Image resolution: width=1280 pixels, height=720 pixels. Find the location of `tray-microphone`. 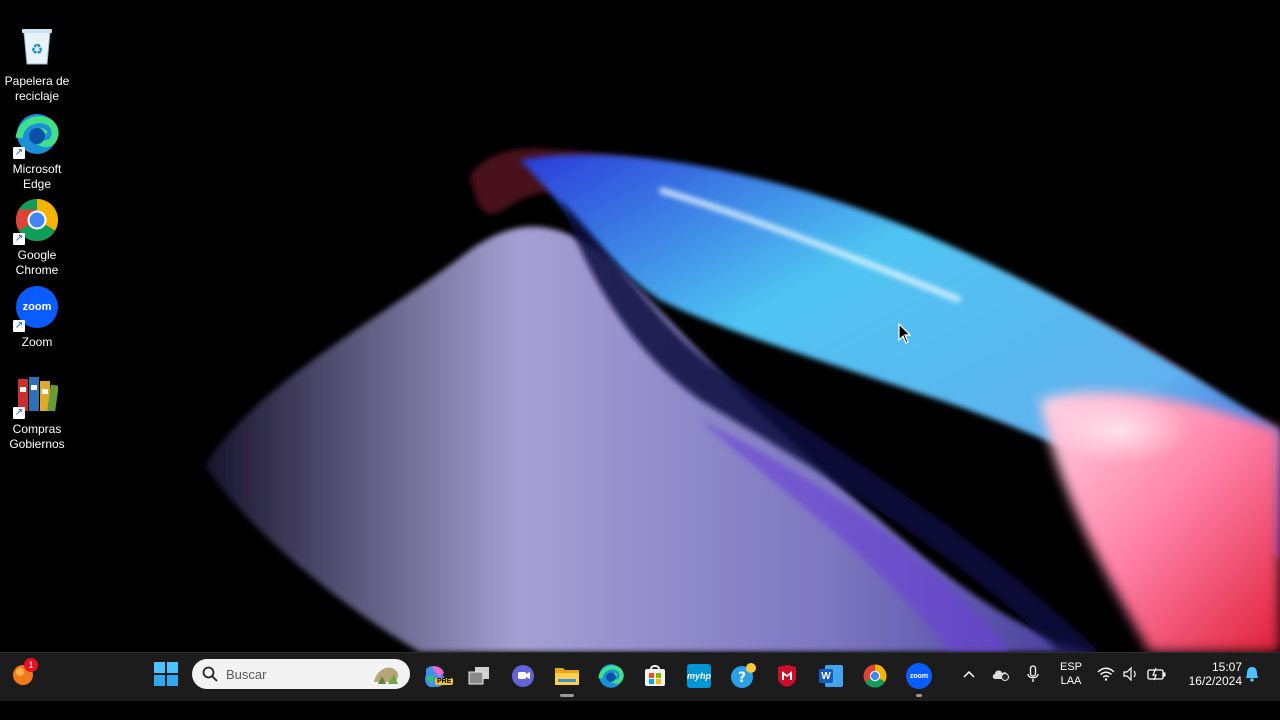

tray-microphone is located at coordinates (1033, 674).